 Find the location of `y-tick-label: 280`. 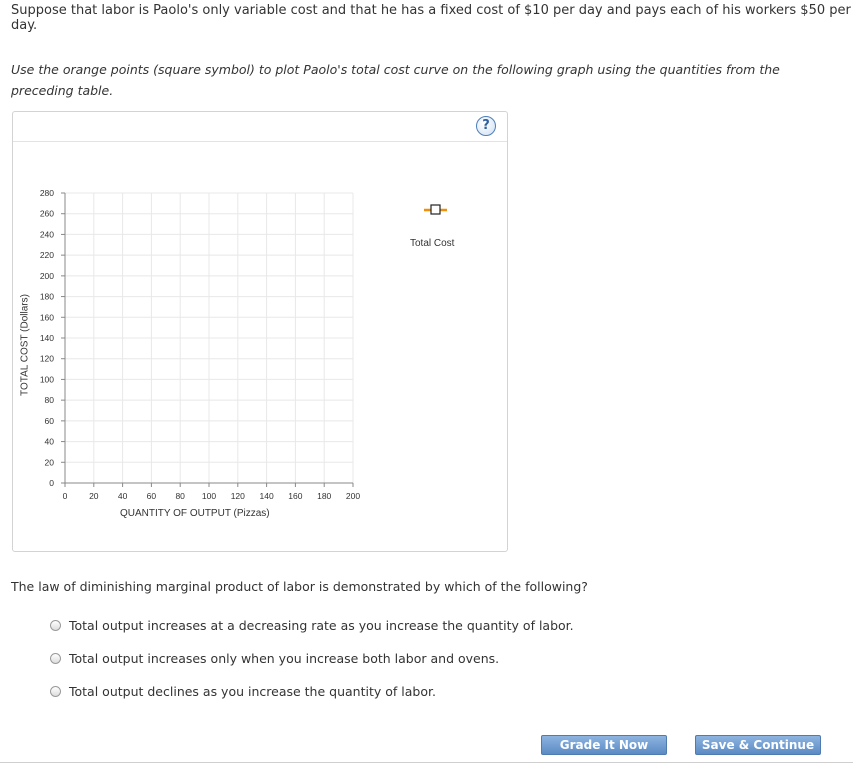

y-tick-label: 280 is located at coordinates (47, 193).